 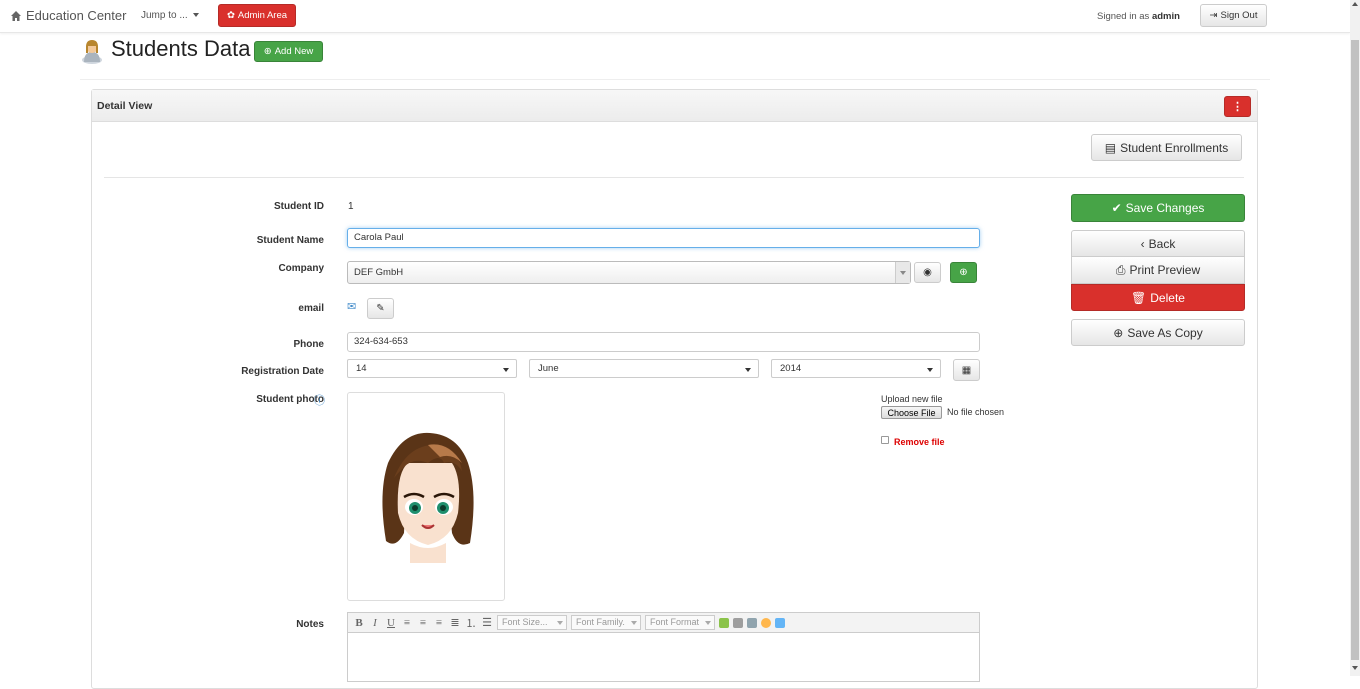 I want to click on add-new-button: ⊕ Add New, so click(x=288, y=51).